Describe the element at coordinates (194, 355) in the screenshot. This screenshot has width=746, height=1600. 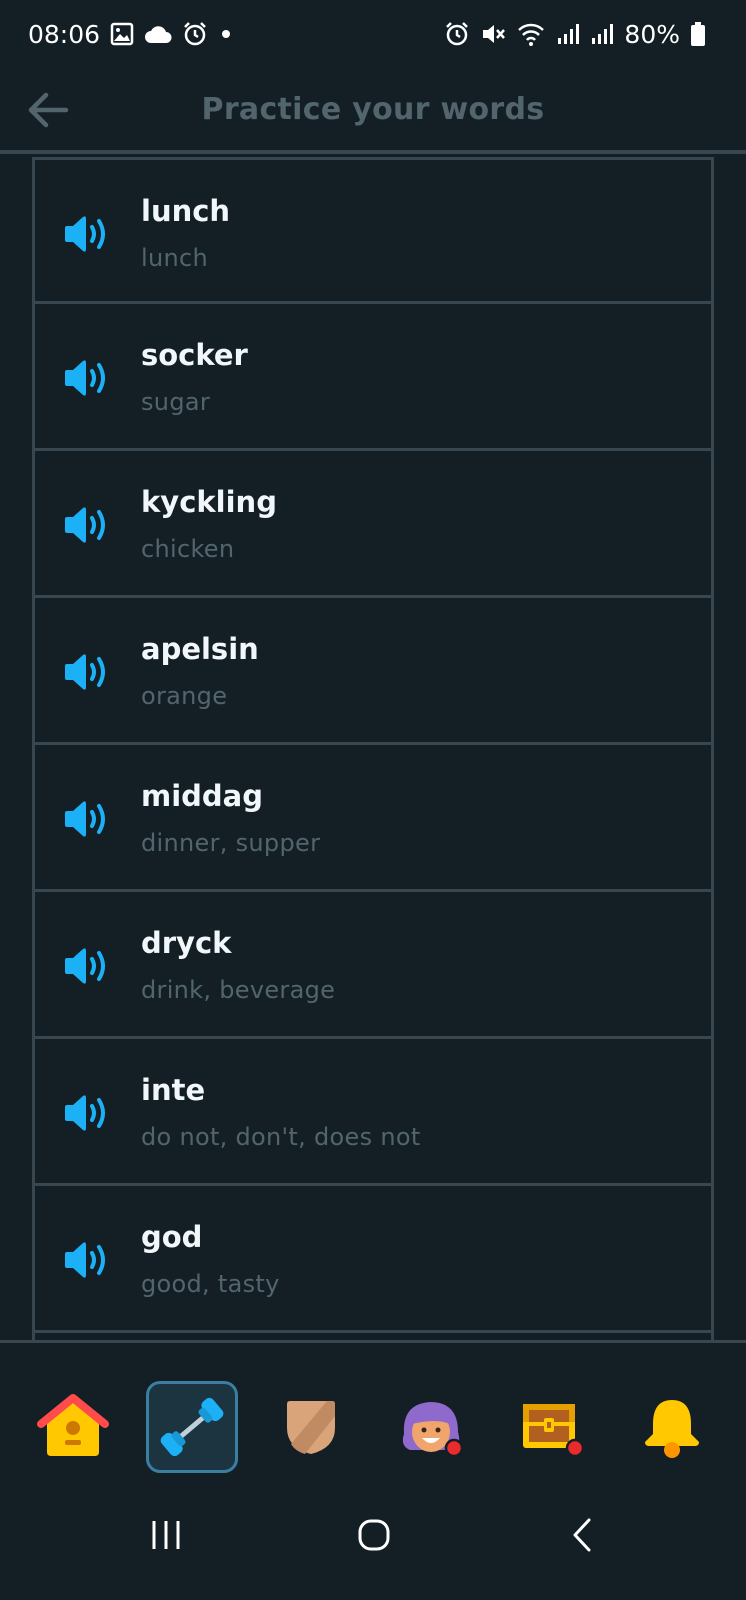
I see `word-text: socker` at that location.